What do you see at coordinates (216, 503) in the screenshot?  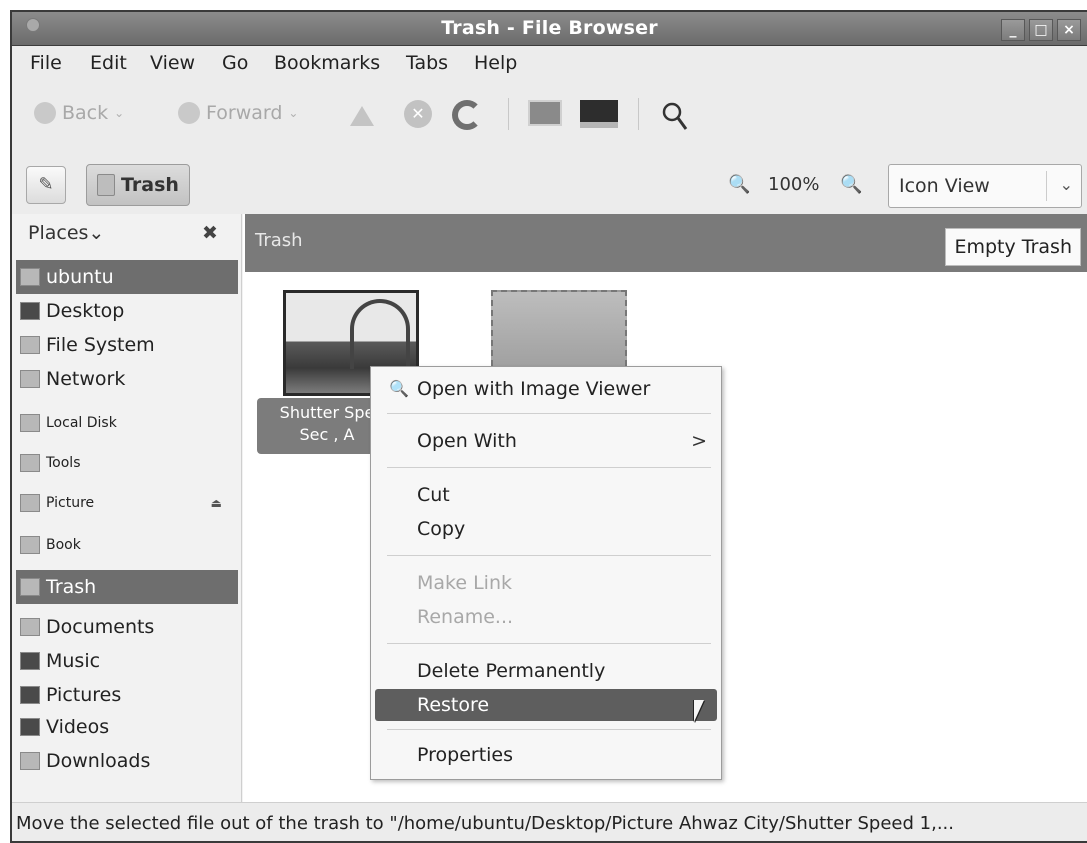 I see `eject-icon: ⏏` at bounding box center [216, 503].